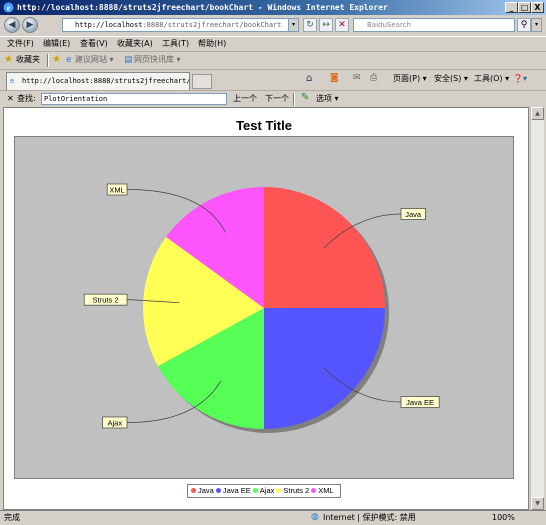  What do you see at coordinates (326, 490) in the screenshot?
I see `legend-label: XML` at bounding box center [326, 490].